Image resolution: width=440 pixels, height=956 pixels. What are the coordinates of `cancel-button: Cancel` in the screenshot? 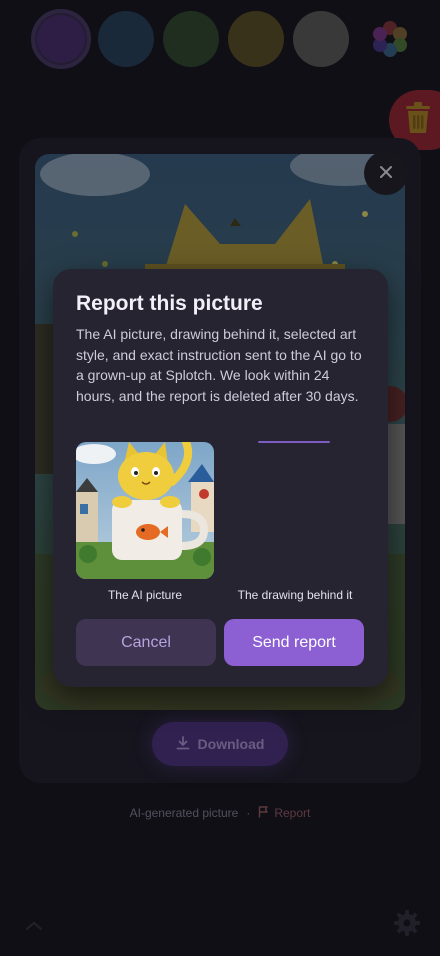 It's located at (146, 642).